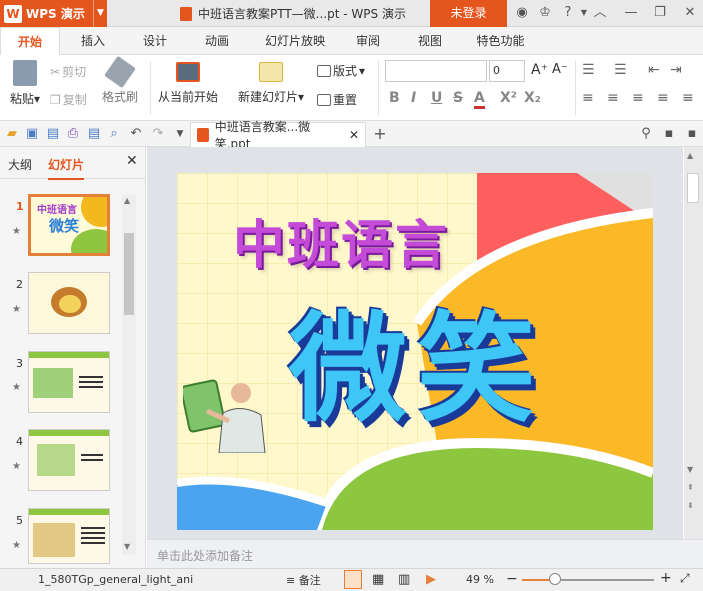 The width and height of the screenshot is (703, 591). Describe the element at coordinates (631, 13) in the screenshot. I see `minimize-icon: —` at that location.